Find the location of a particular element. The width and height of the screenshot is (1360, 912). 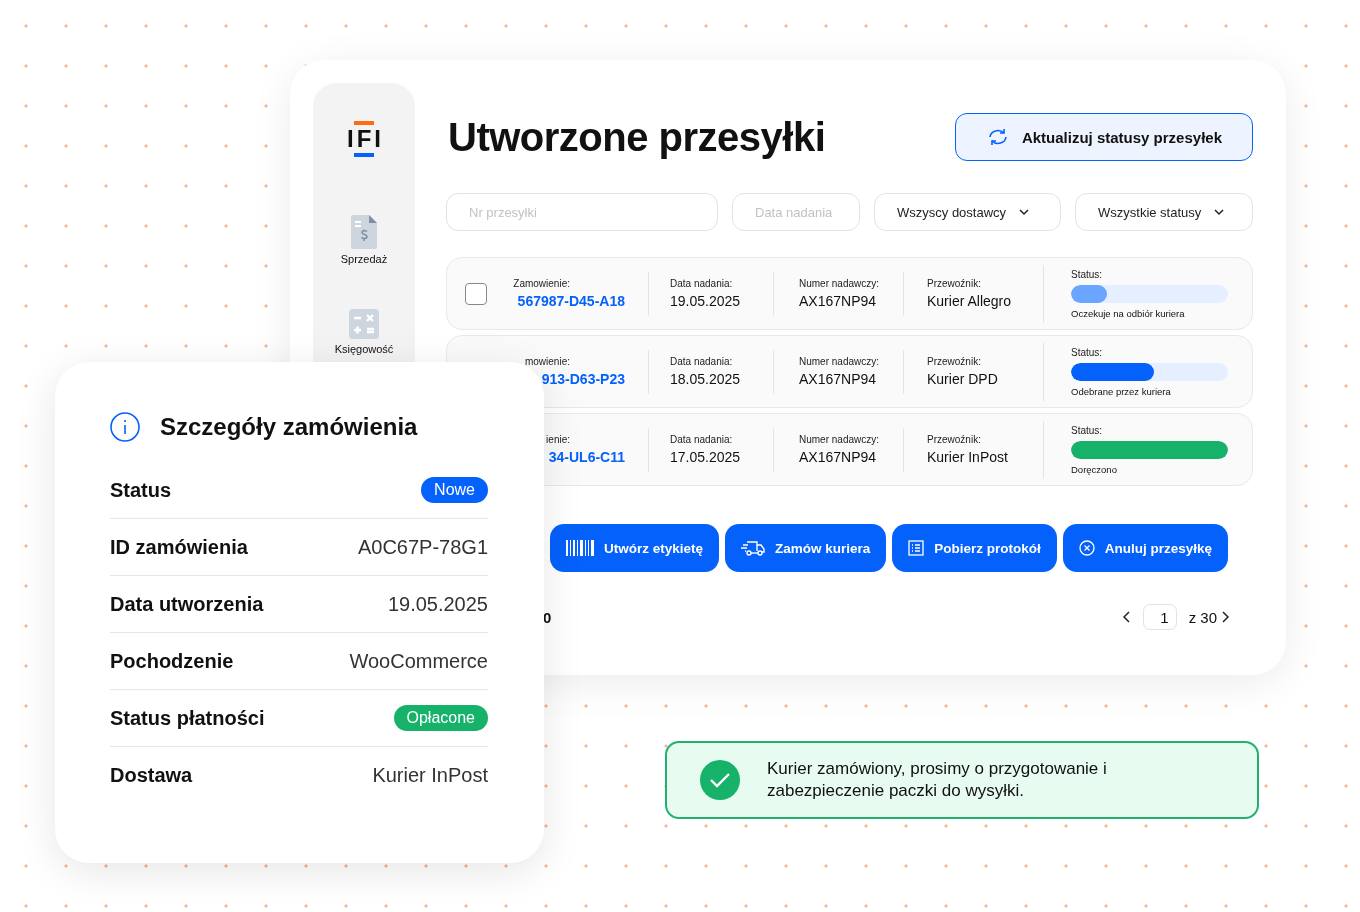

page-title: Utworzone przesyłki is located at coordinates (637, 137).